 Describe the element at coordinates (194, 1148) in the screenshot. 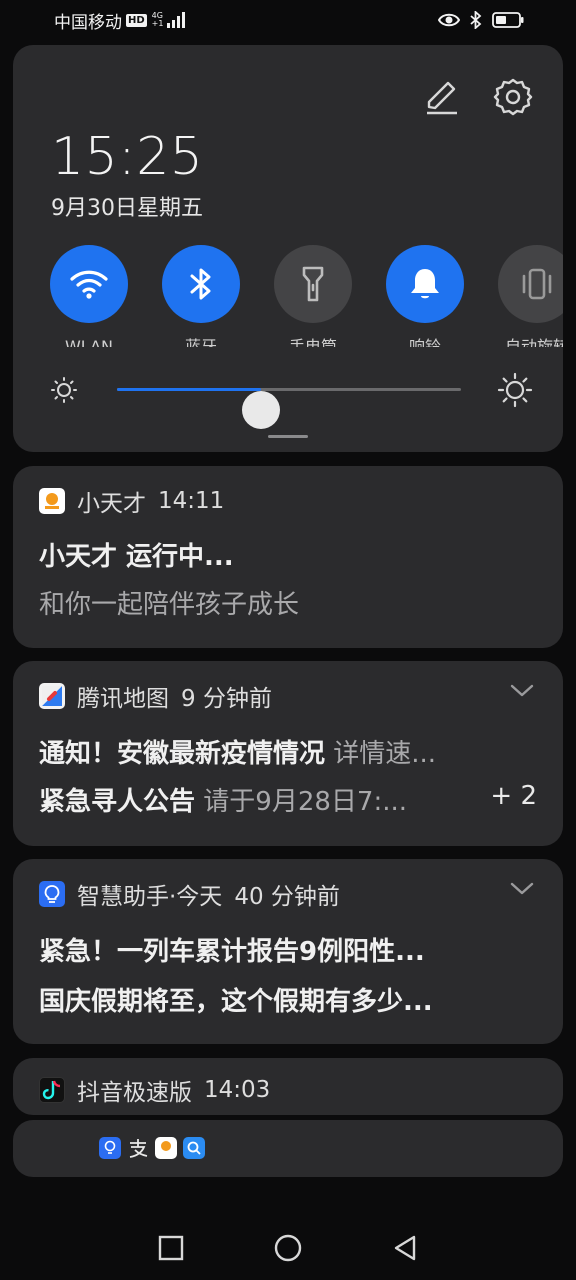

I see `search-icon` at that location.